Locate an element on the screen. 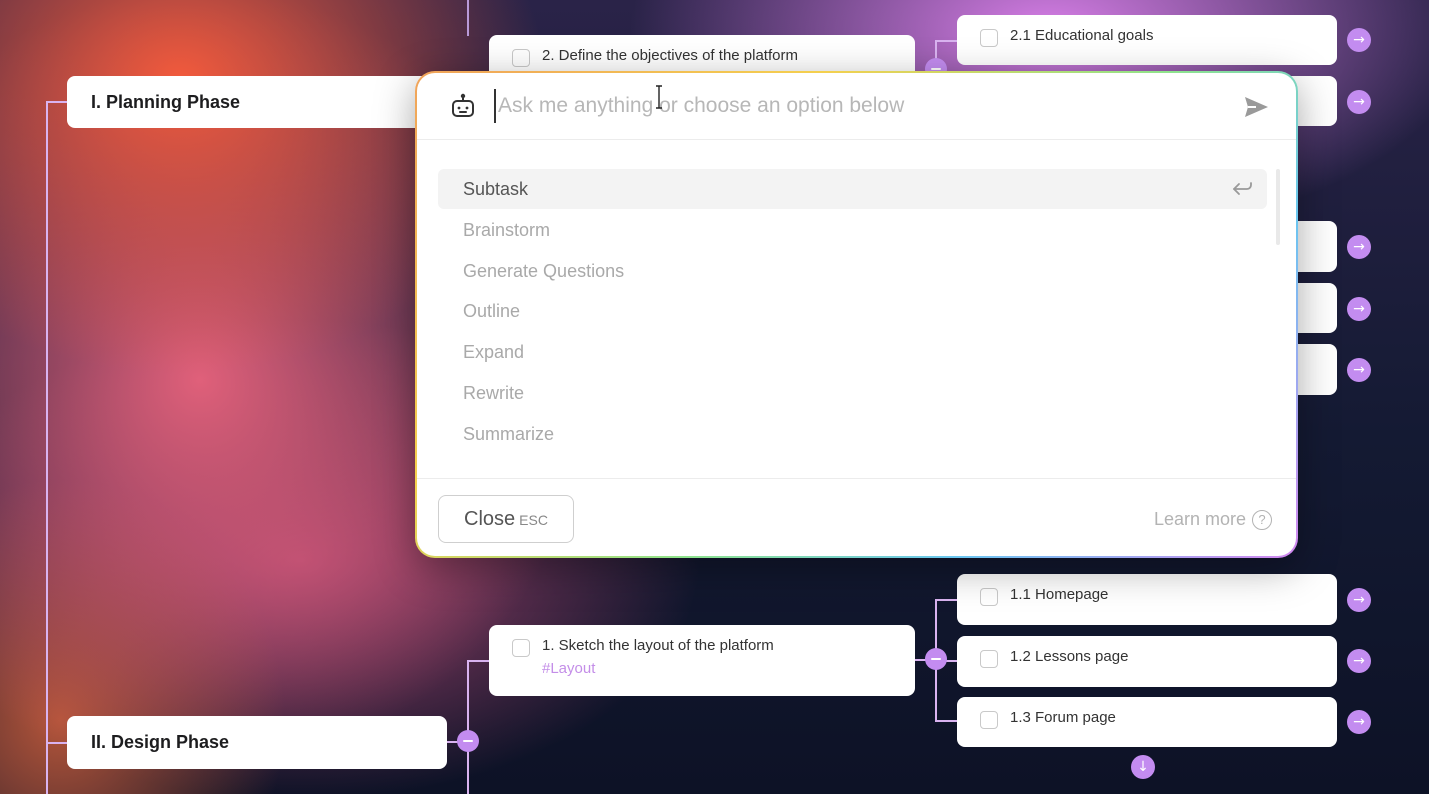  send-icon is located at coordinates (1256, 107).